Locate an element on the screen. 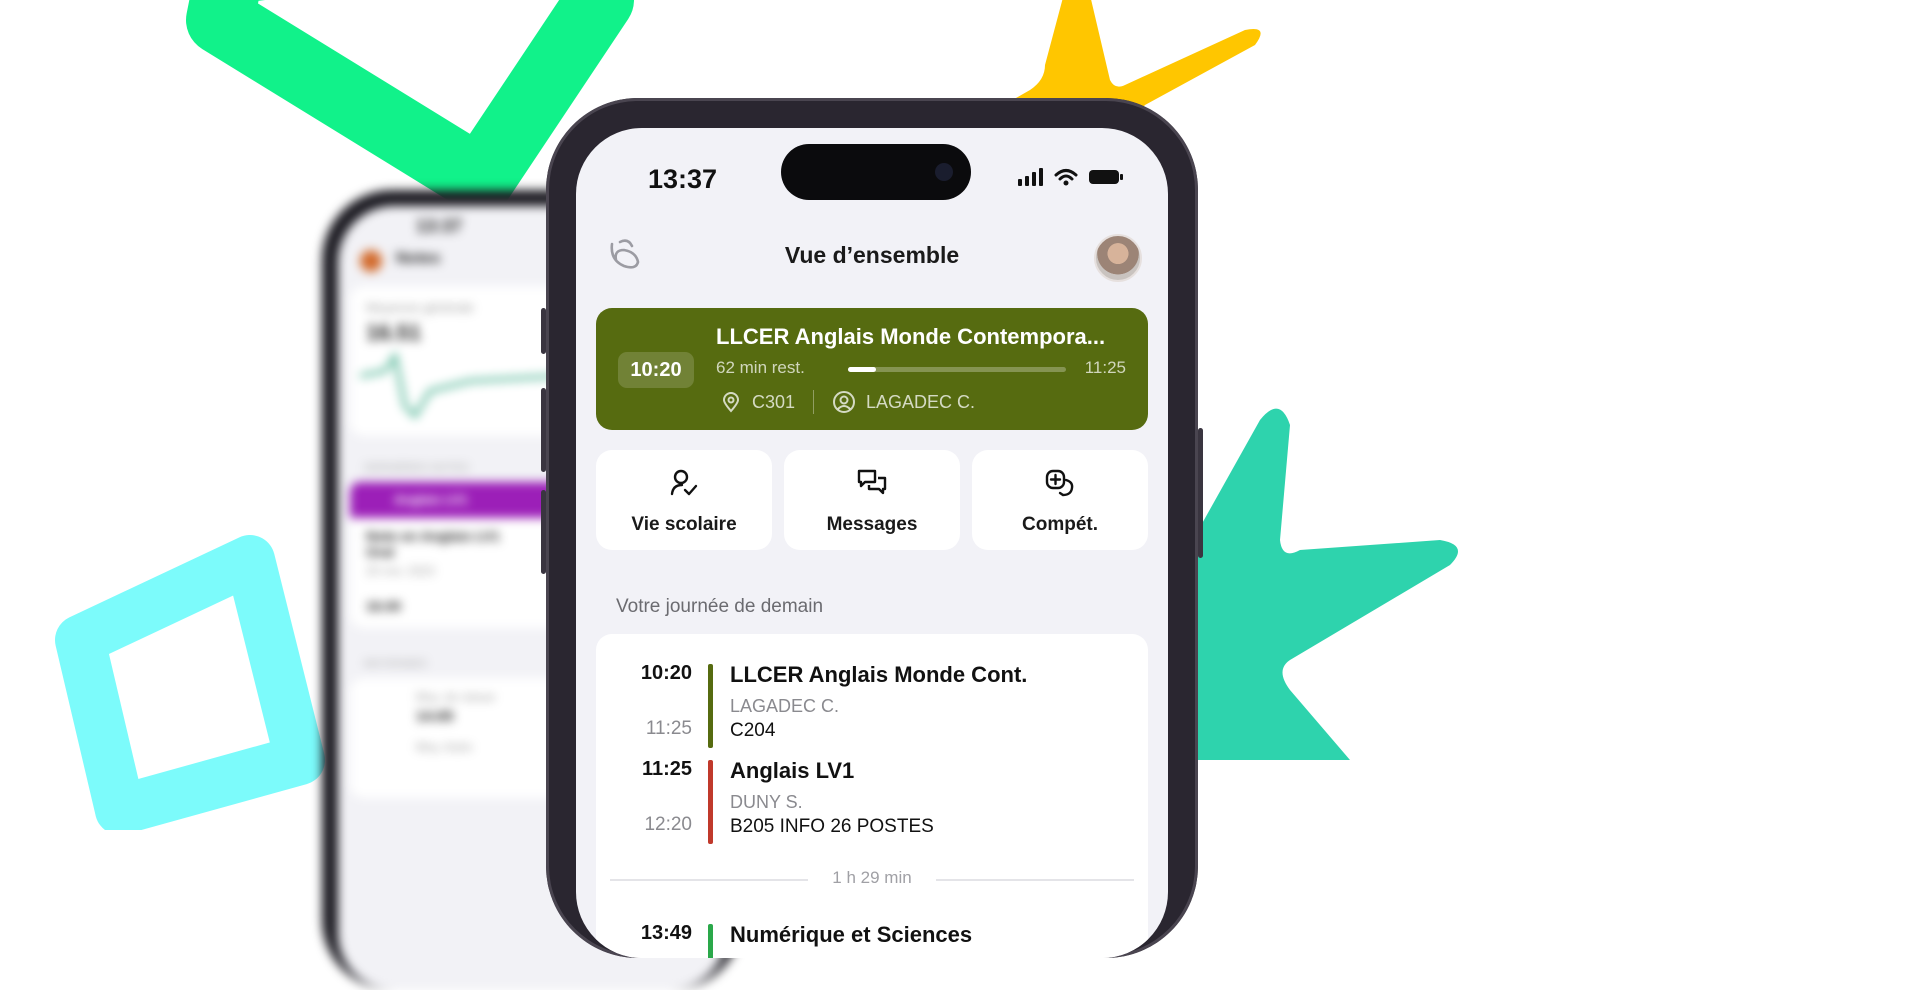  camera-icon is located at coordinates (944, 172).